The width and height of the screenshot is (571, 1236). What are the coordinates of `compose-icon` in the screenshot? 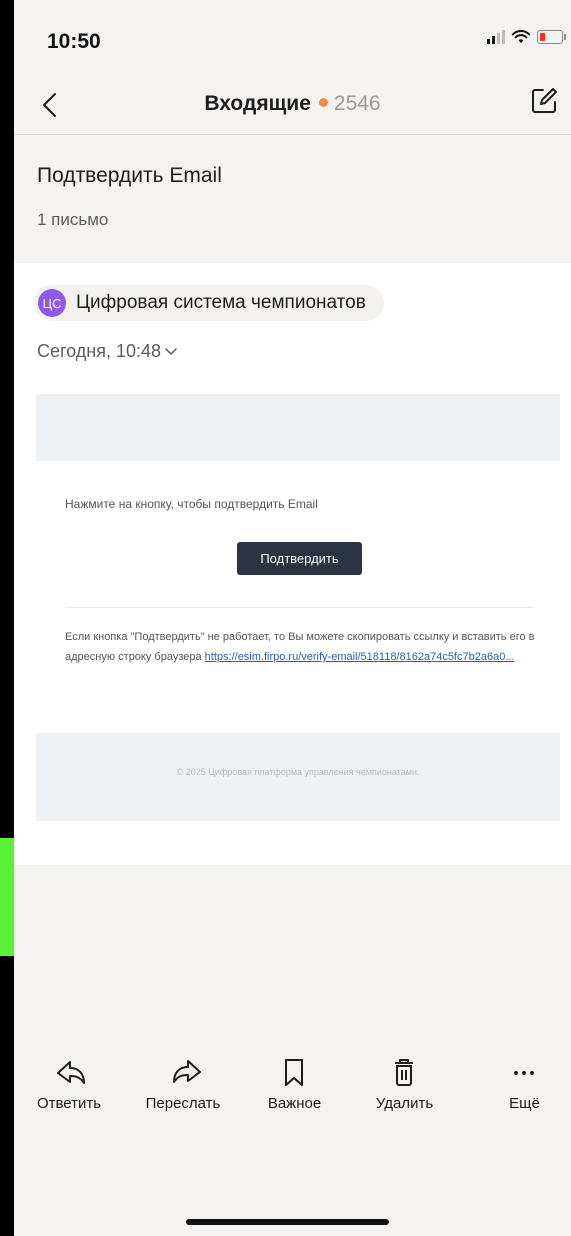 It's located at (544, 101).